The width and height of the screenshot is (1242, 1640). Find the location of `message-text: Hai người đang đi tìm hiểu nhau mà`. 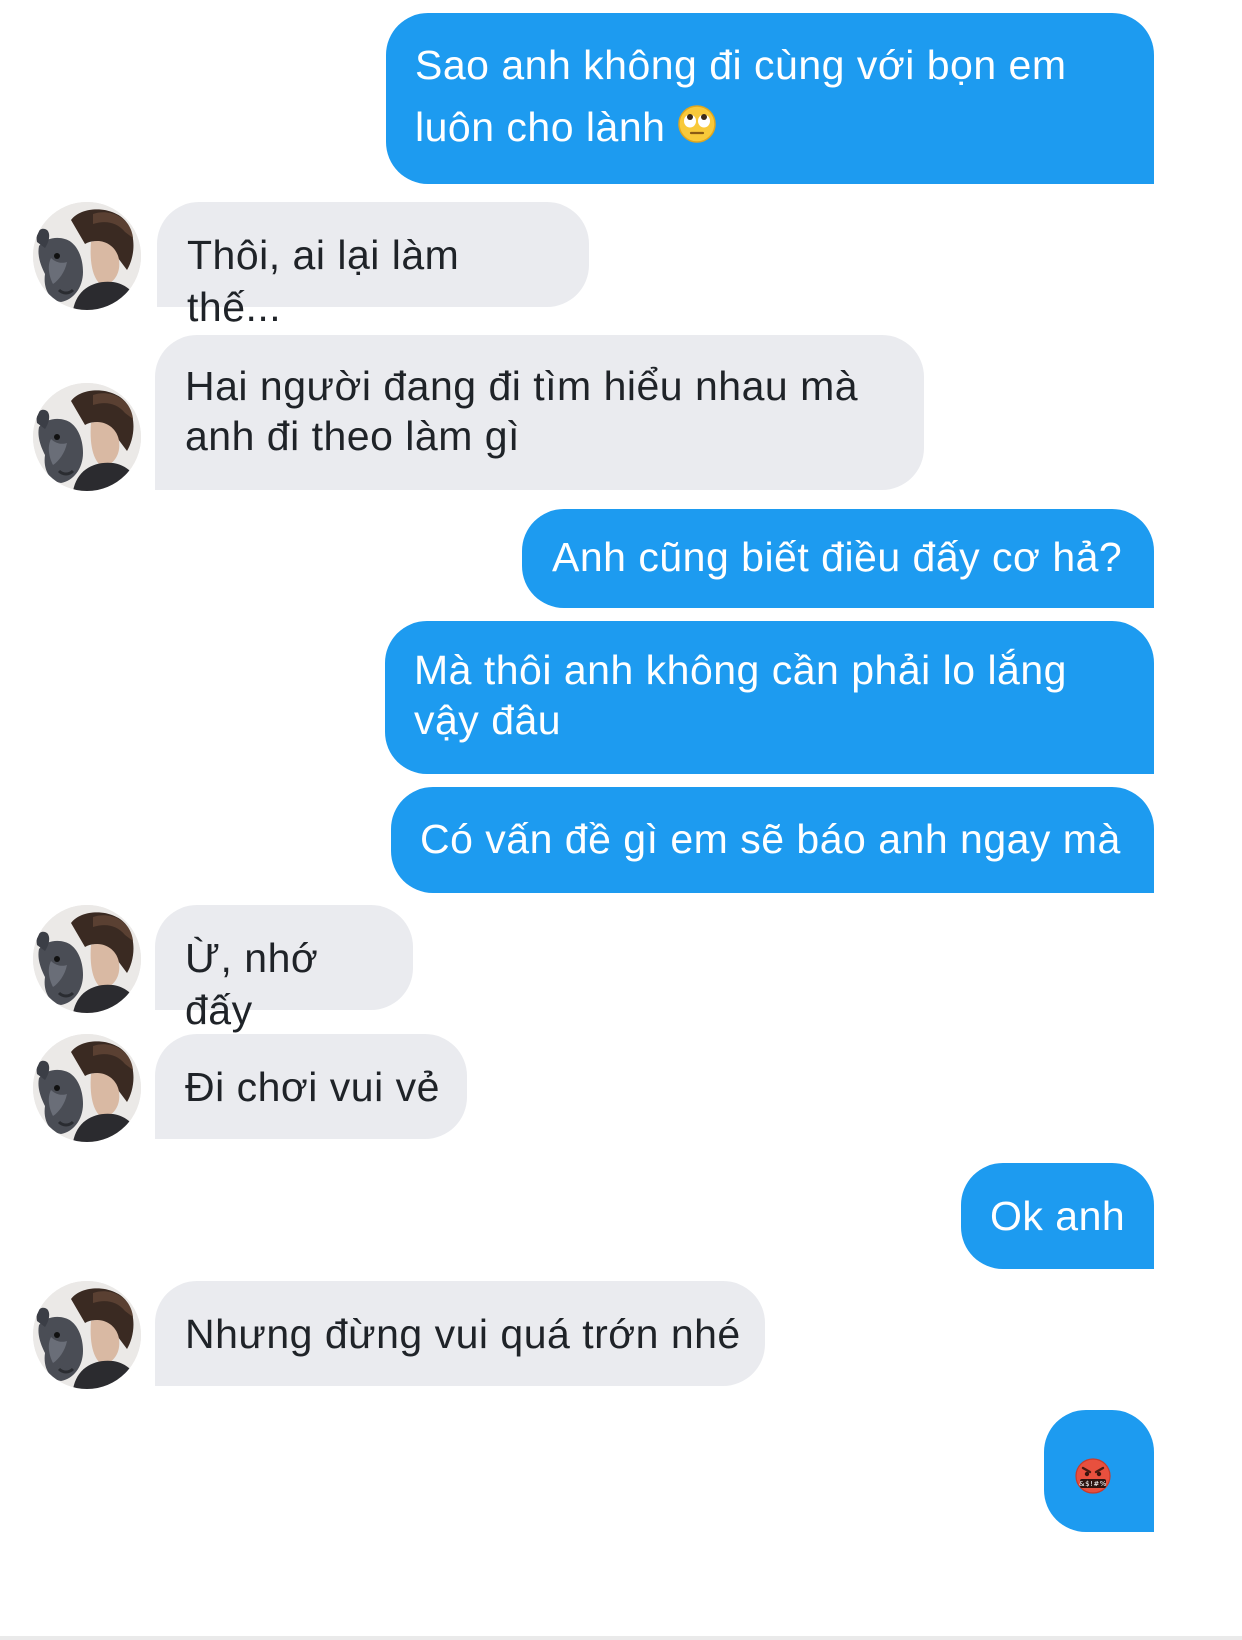

message-text: Hai người đang đi tìm hiểu nhau mà is located at coordinates (522, 386).